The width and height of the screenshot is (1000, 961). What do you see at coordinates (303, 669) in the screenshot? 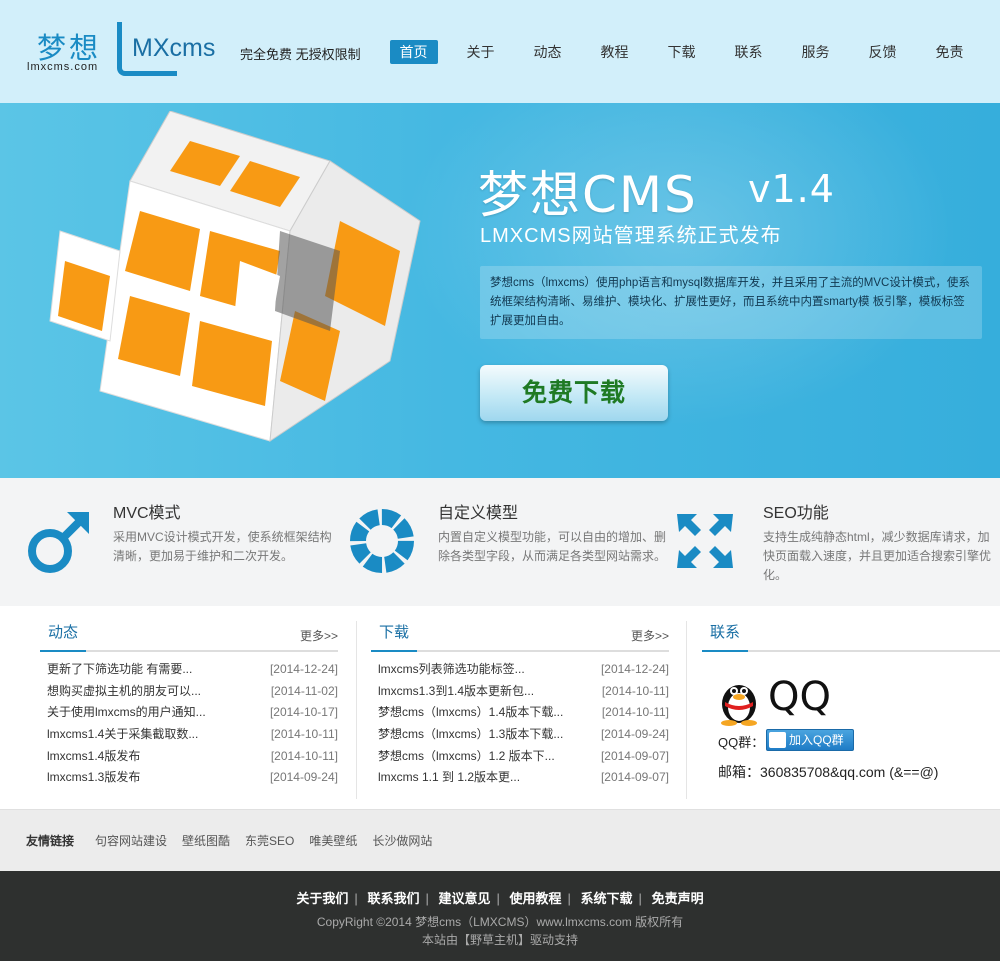
I see `news-date: [2014-12-24]` at bounding box center [303, 669].